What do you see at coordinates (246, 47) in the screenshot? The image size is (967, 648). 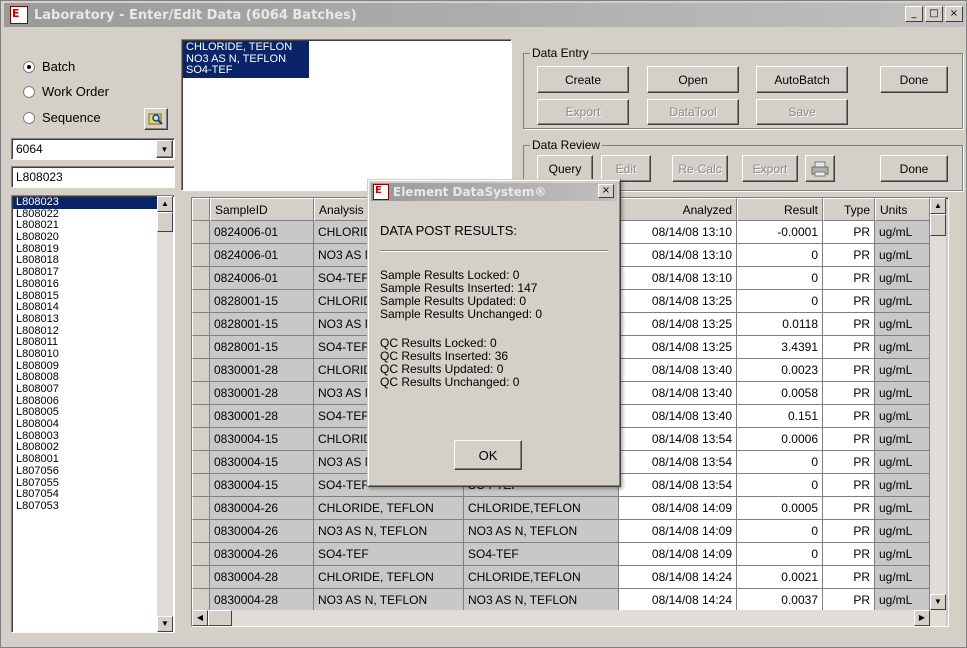 I see `analysis-item: CHLORIDE, TEFLON` at bounding box center [246, 47].